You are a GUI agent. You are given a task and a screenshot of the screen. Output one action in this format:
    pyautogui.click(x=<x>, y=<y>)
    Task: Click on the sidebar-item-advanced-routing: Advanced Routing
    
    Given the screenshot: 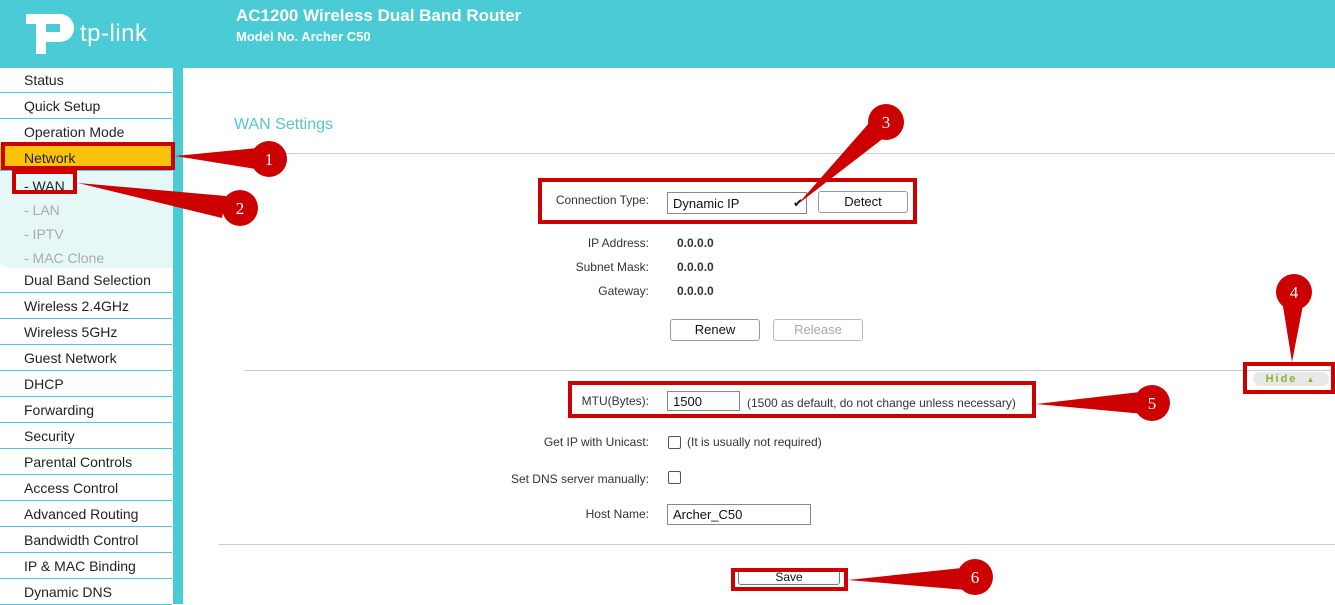 What is the action you would take?
    pyautogui.click(x=86, y=514)
    